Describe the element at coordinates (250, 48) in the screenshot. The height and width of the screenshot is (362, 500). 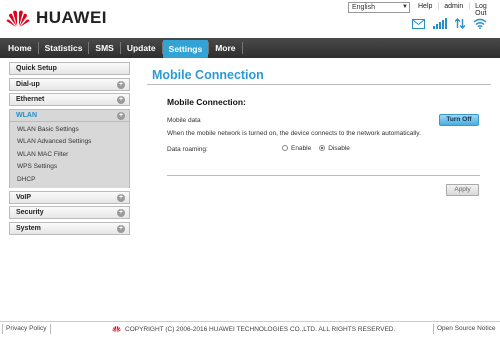
I see `main-nav: Home Statistics SMS Update Settings More` at that location.